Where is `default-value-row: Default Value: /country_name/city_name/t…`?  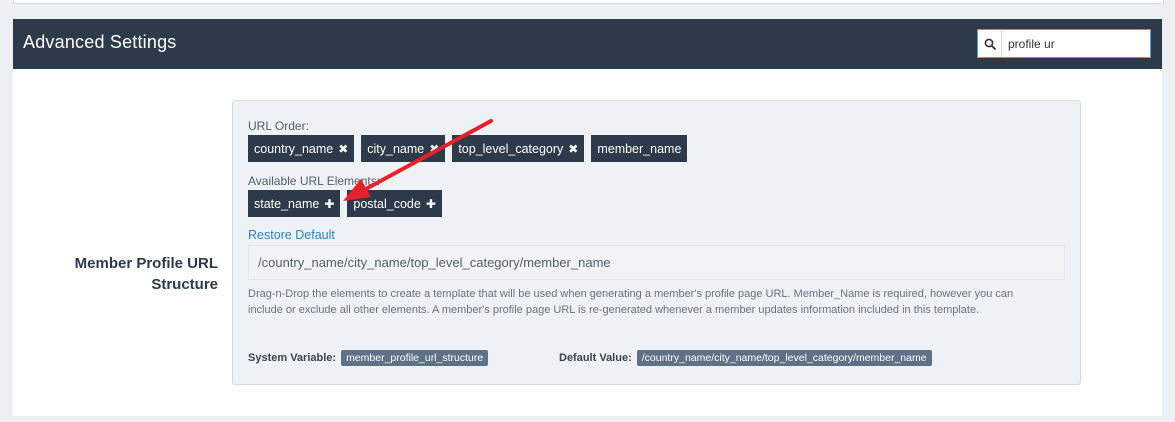
default-value-row: Default Value: /country_name/city_name/t… is located at coordinates (745, 358).